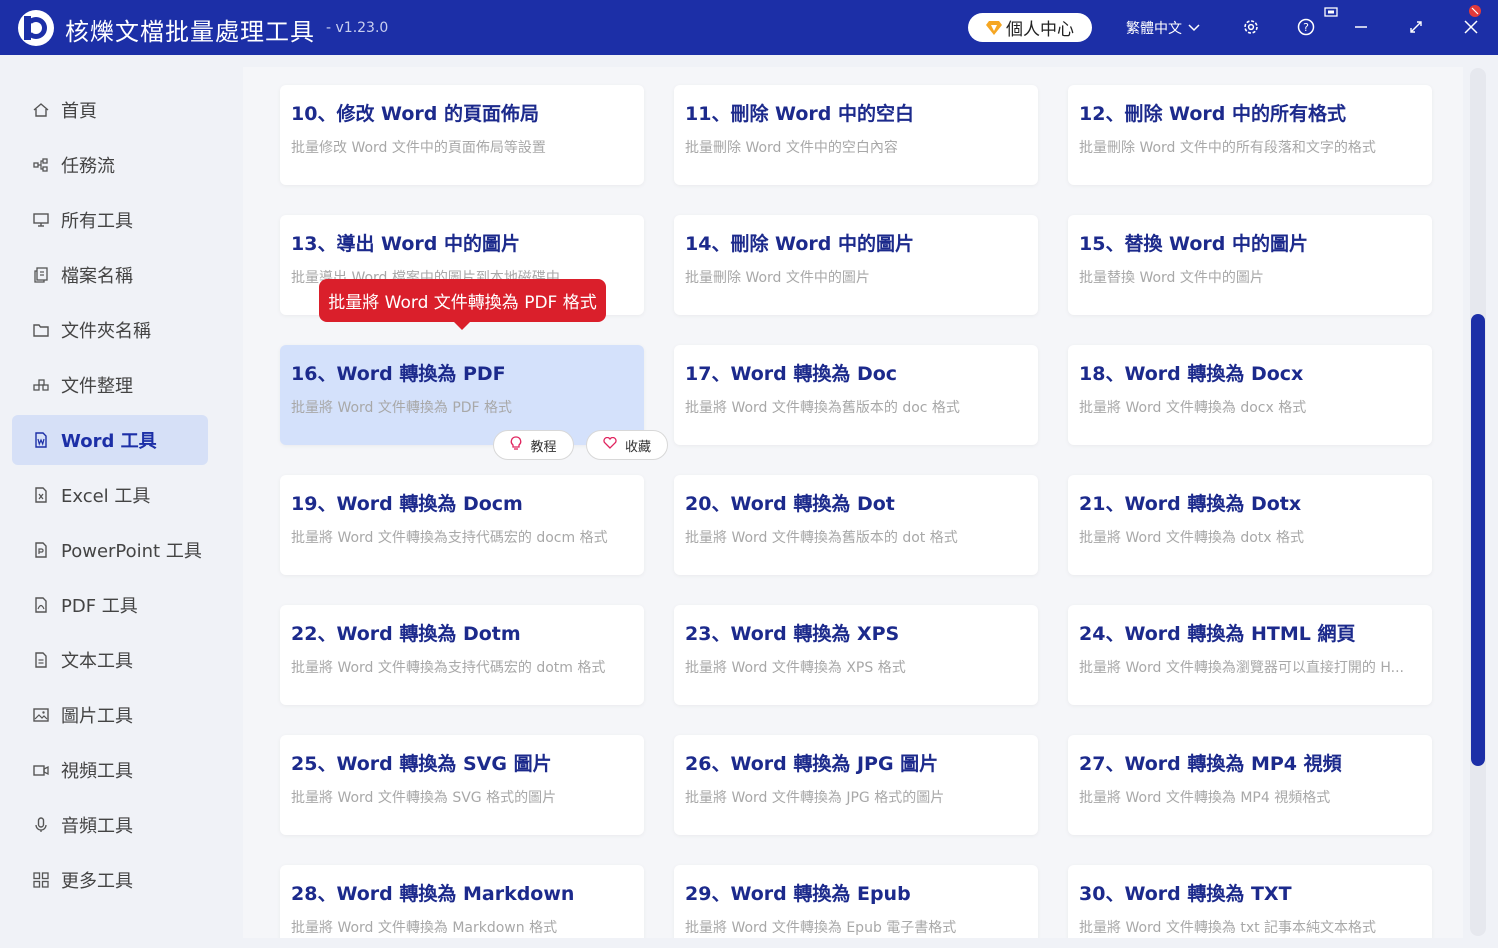 Image resolution: width=1498 pixels, height=948 pixels. Describe the element at coordinates (822, 408) in the screenshot. I see `tool-card-description: 批量將 Word 文件轉換為舊版本的 doc 格式` at that location.